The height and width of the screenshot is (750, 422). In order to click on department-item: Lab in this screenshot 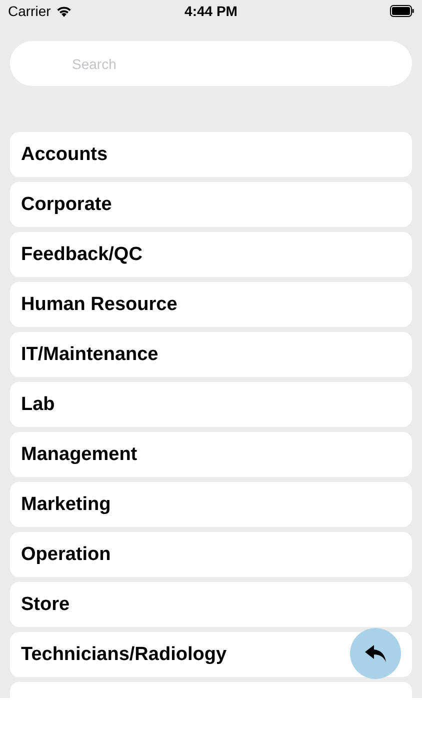, I will do `click(211, 404)`.